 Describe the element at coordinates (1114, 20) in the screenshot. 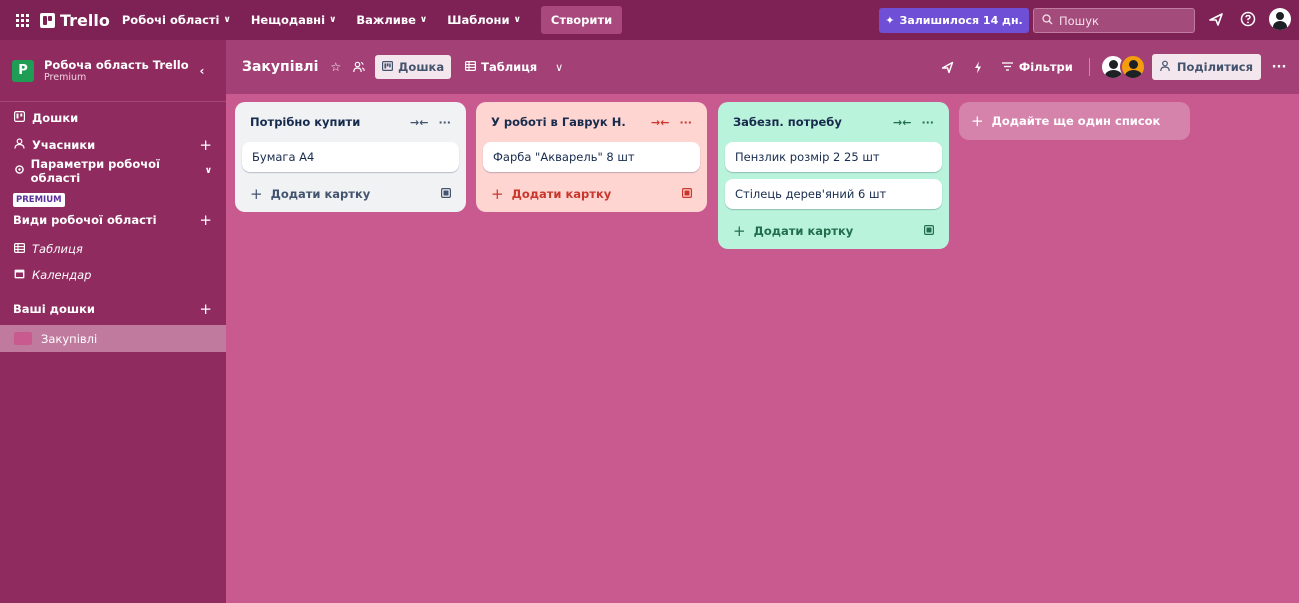

I see `search-input: Пошук` at that location.